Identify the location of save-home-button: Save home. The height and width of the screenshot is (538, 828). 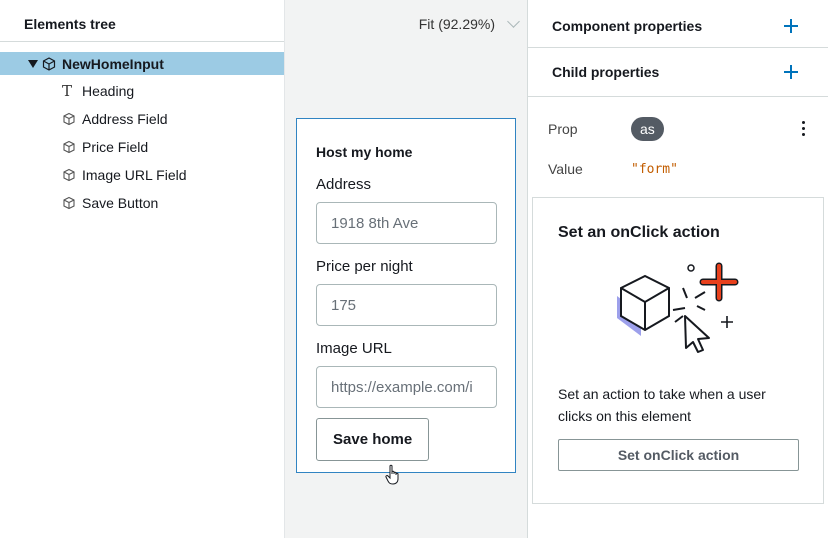
(373, 439).